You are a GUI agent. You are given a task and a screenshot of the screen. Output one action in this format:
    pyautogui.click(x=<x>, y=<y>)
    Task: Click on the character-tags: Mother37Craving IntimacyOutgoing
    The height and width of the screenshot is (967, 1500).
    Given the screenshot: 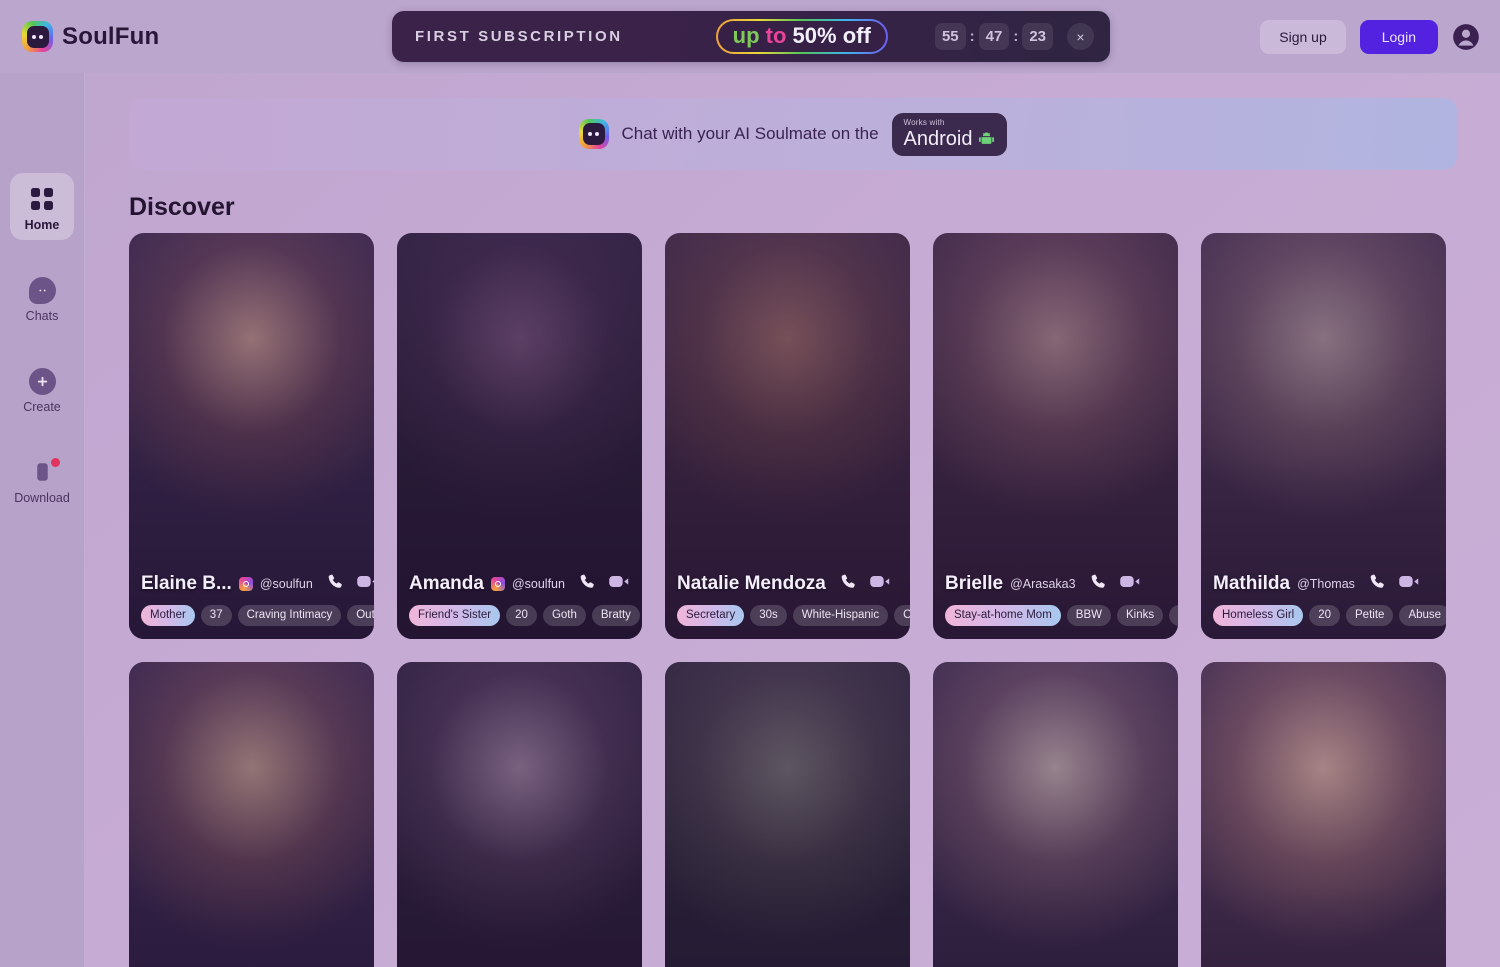 What is the action you would take?
    pyautogui.click(x=257, y=615)
    